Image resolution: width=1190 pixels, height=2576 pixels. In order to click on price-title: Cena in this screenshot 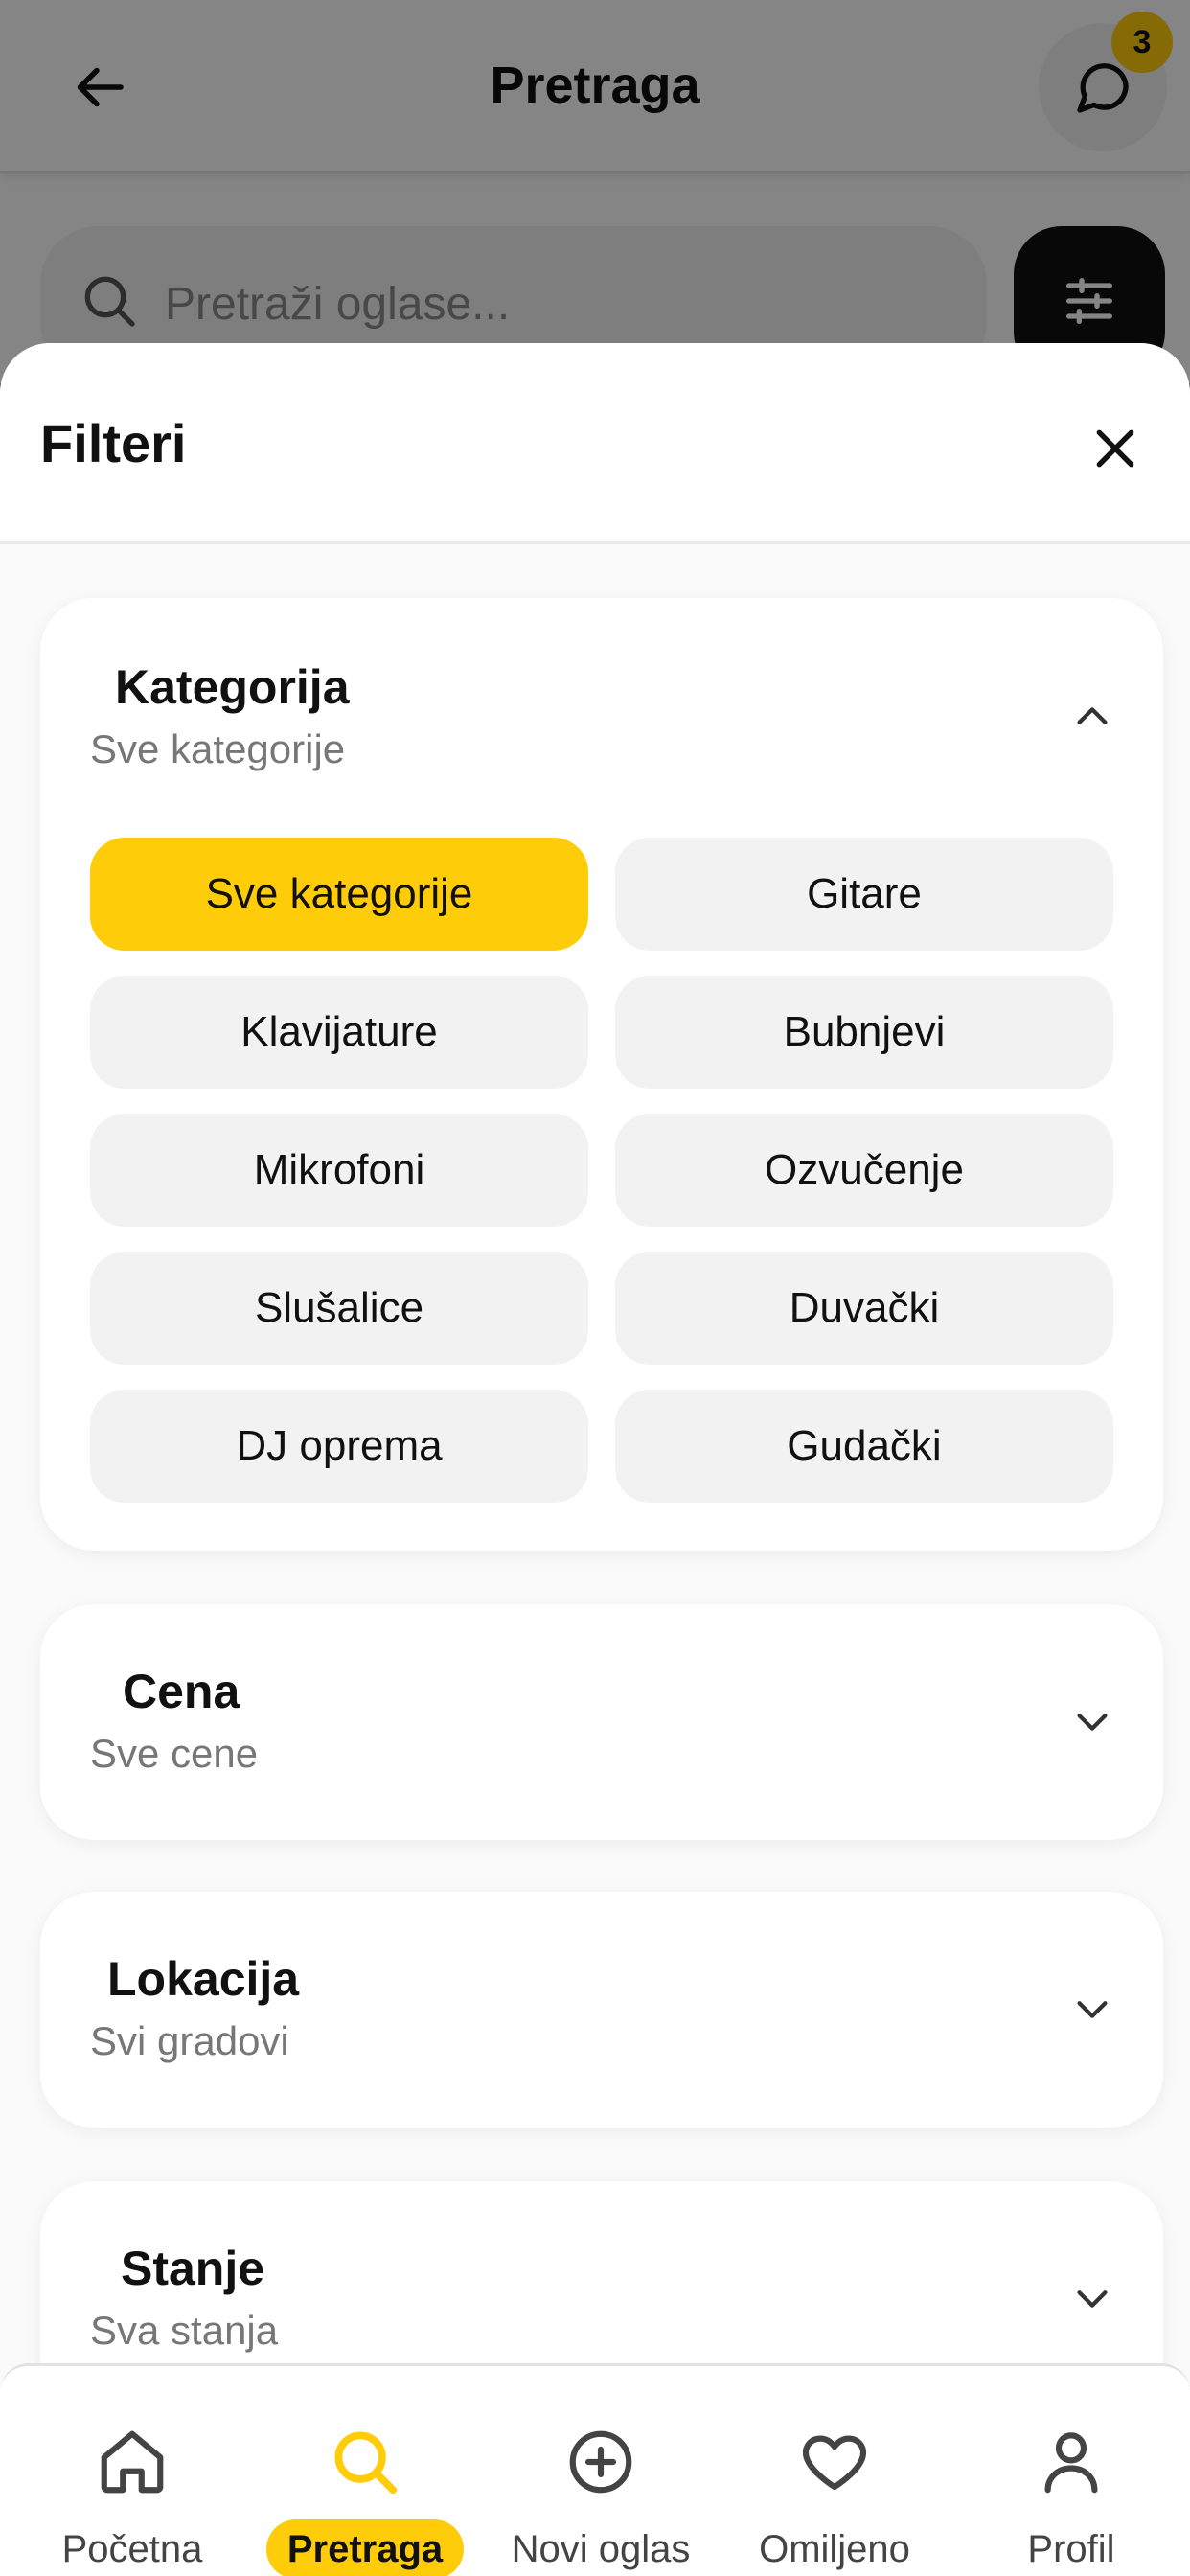, I will do `click(182, 1691)`.